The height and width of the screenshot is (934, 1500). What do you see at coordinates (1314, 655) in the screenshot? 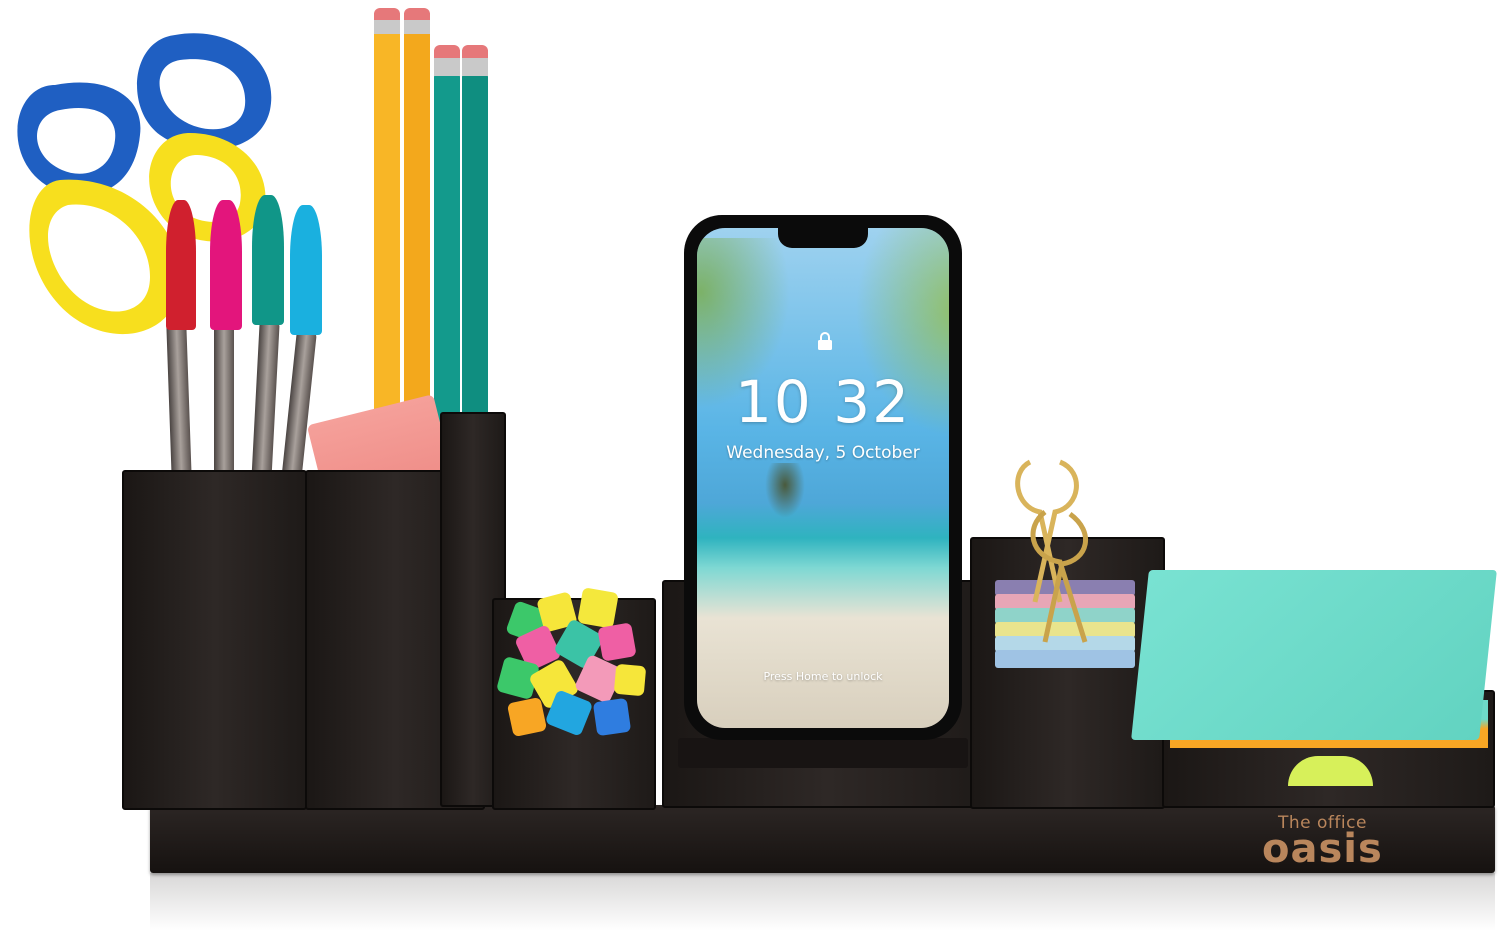
I see `teal-sticky-notes` at bounding box center [1314, 655].